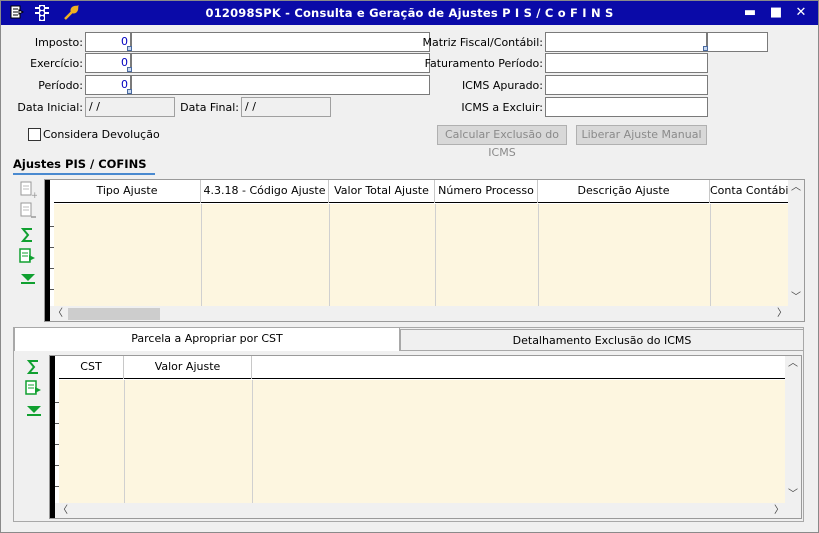 The height and width of the screenshot is (533, 819). I want to click on exercicio-label: Exercício:, so click(56, 63).